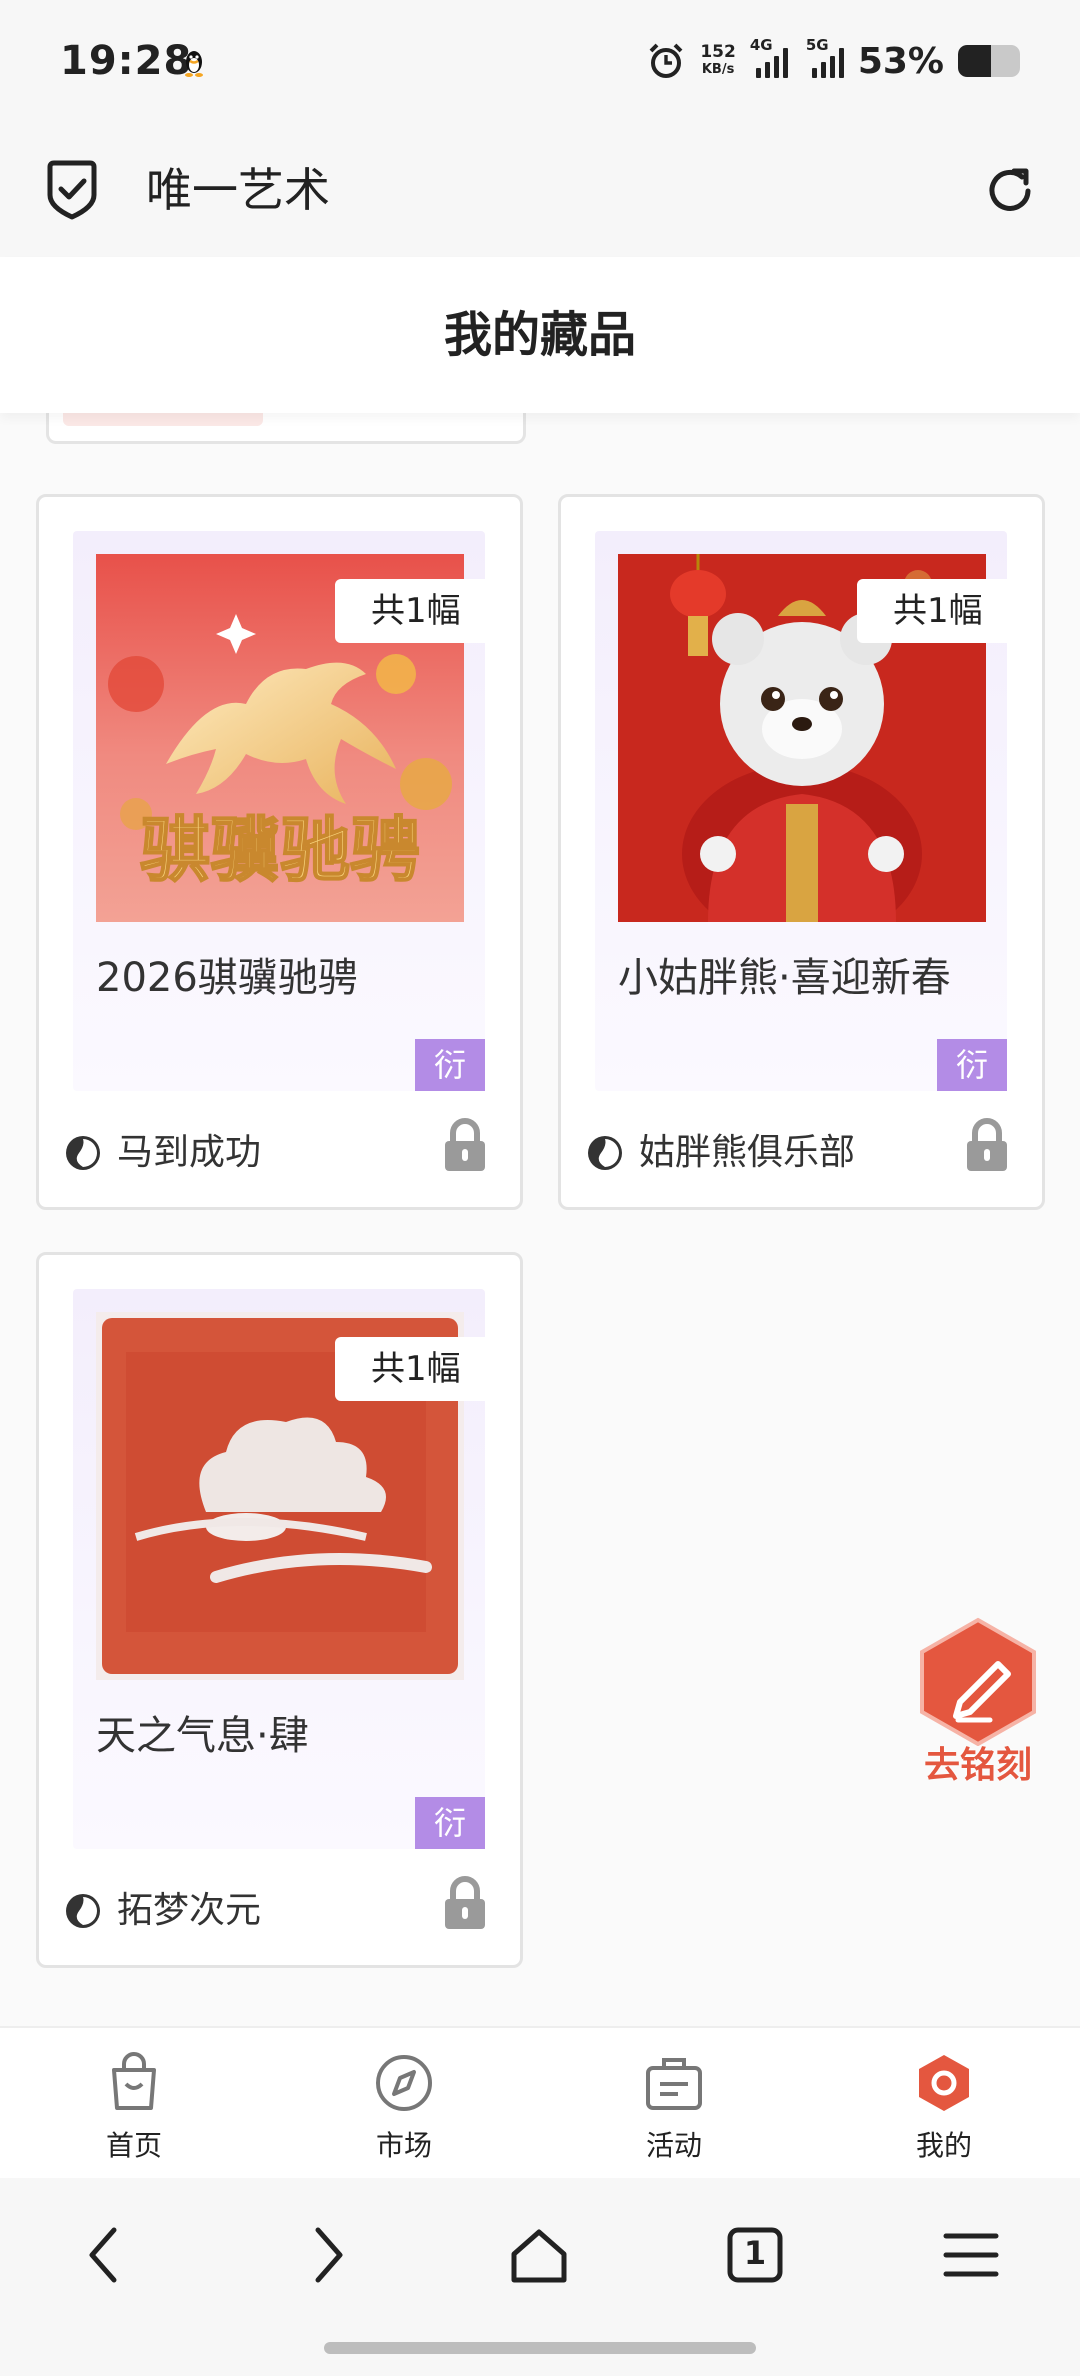  I want to click on forward-icon, so click(325, 2255).